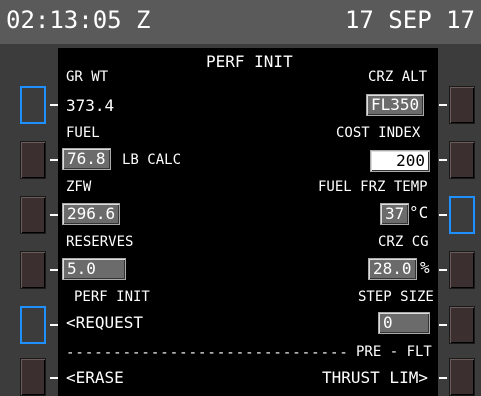  I want to click on lsk-5r-tick, so click(443, 325).